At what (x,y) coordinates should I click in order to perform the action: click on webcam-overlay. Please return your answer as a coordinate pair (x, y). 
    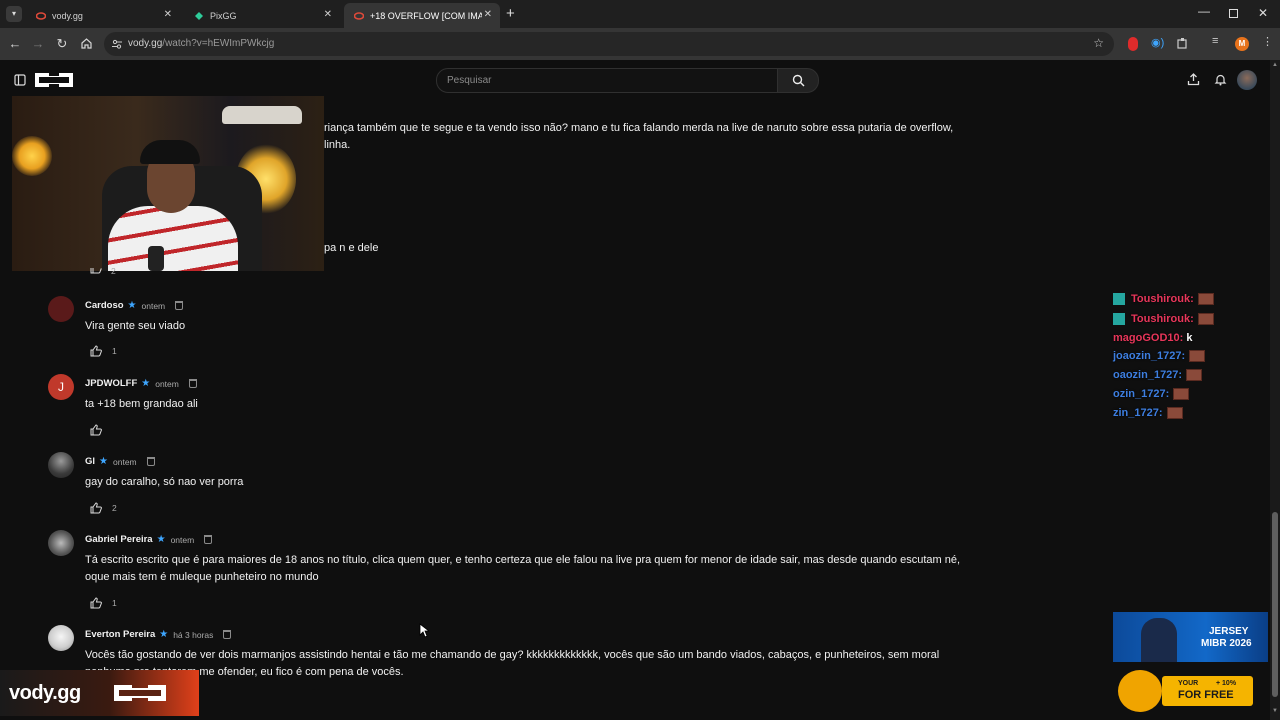
    Looking at the image, I should click on (168, 183).